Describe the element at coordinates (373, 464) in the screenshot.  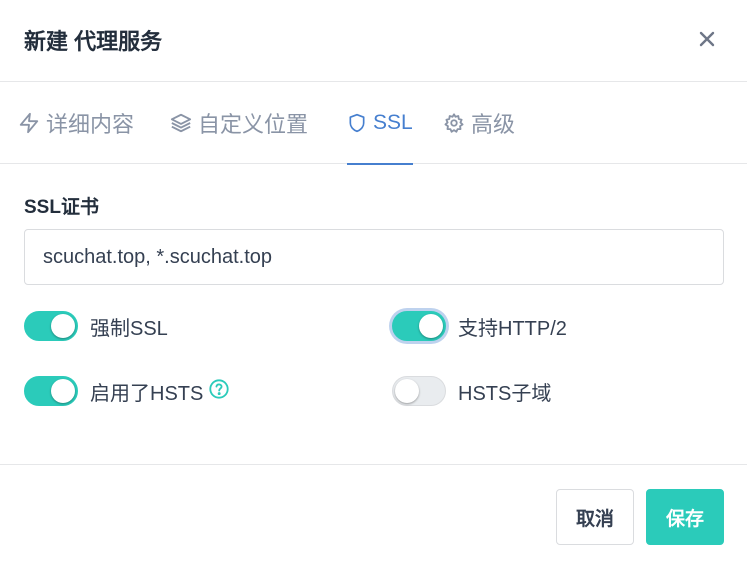
I see `footer-divider` at that location.